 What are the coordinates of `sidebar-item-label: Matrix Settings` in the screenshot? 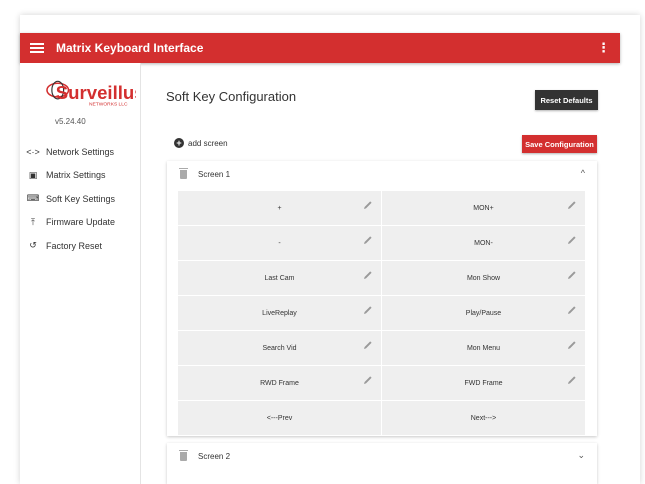 It's located at (76, 175).